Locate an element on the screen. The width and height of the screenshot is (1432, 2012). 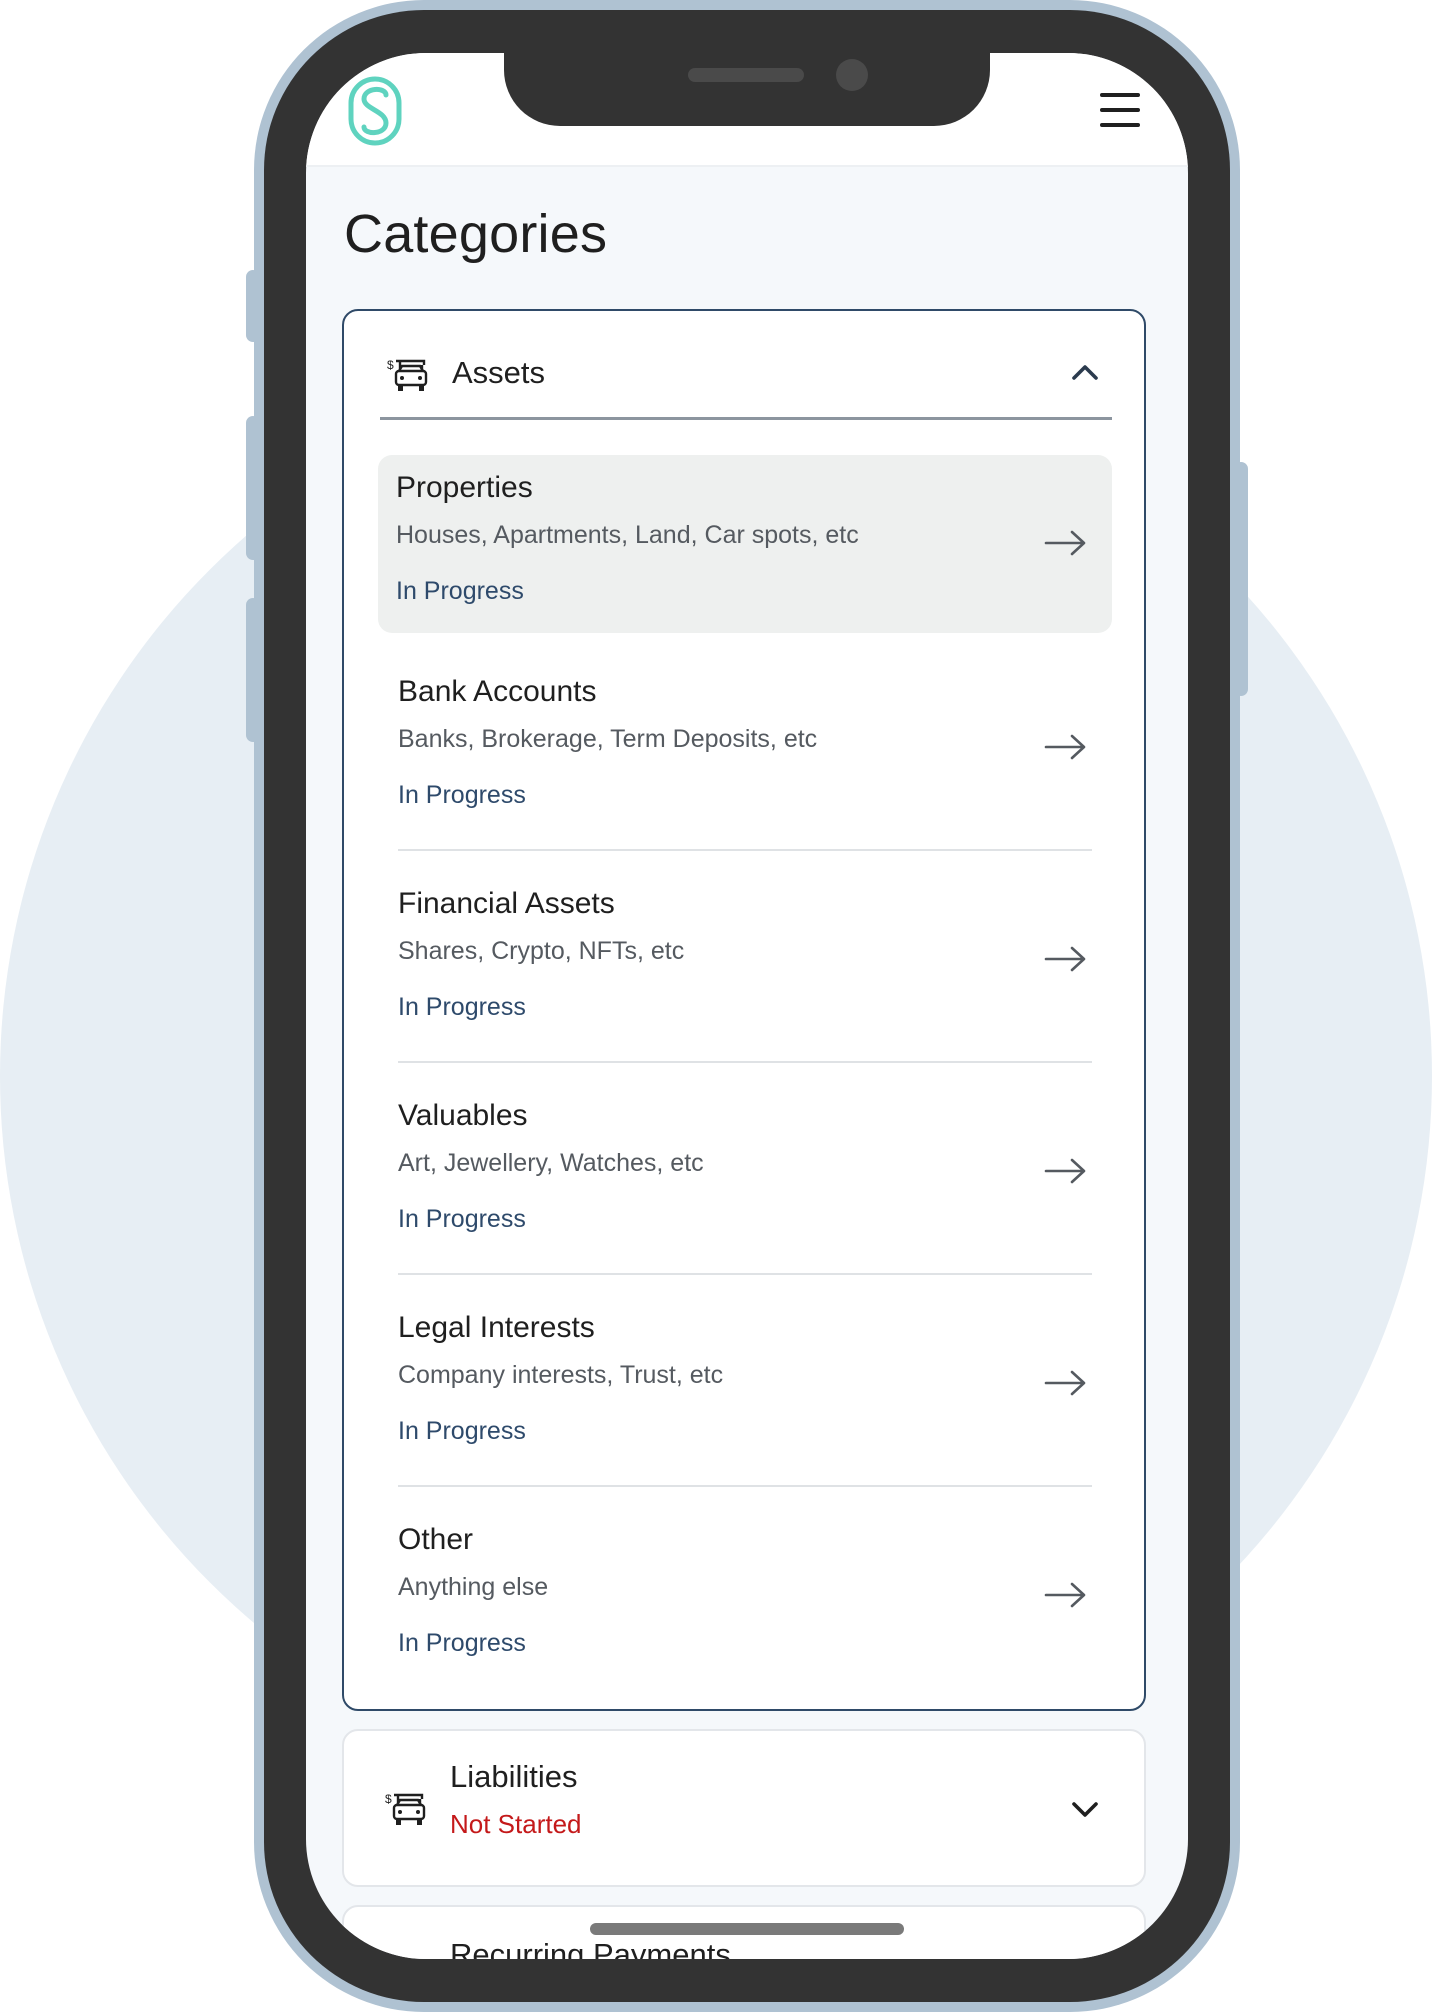
liabilities-status: Not Started is located at coordinates (516, 1824).